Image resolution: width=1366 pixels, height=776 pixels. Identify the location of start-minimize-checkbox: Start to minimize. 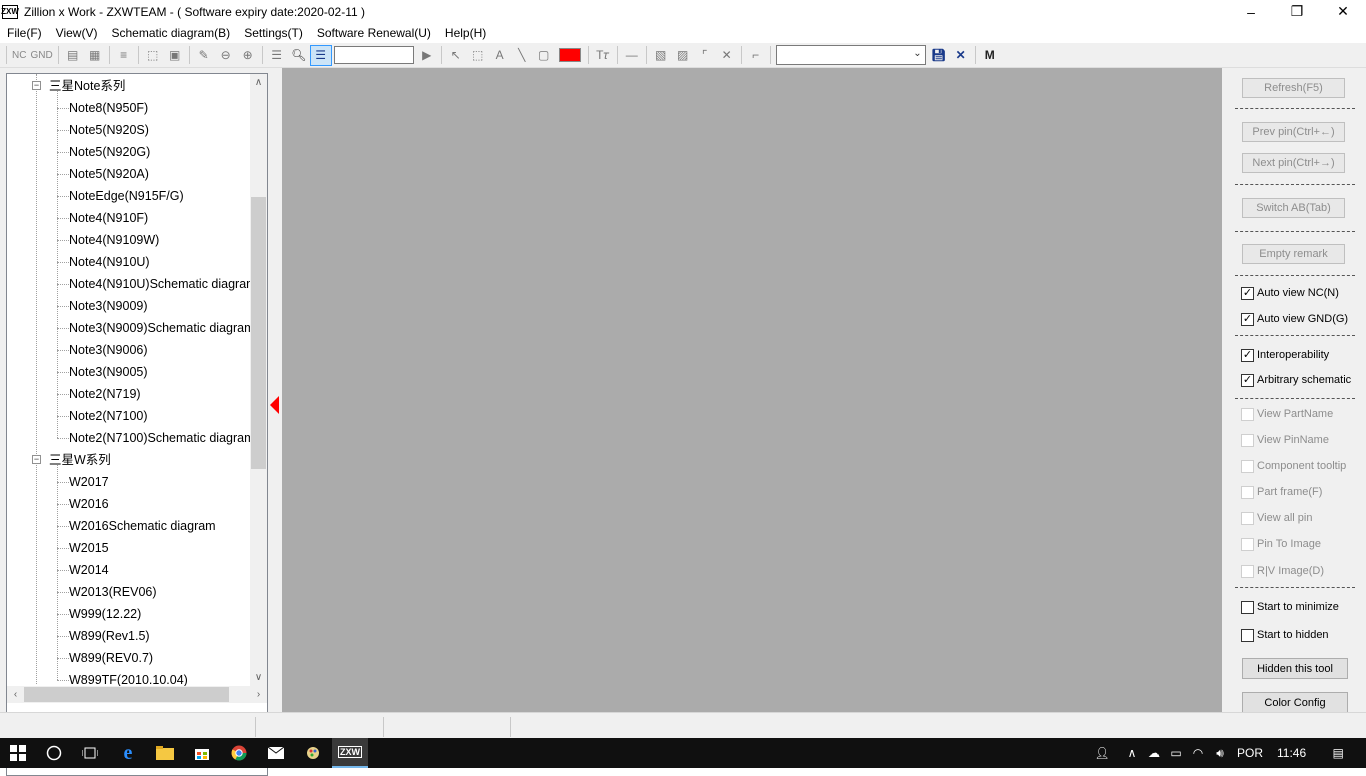
(1290, 607).